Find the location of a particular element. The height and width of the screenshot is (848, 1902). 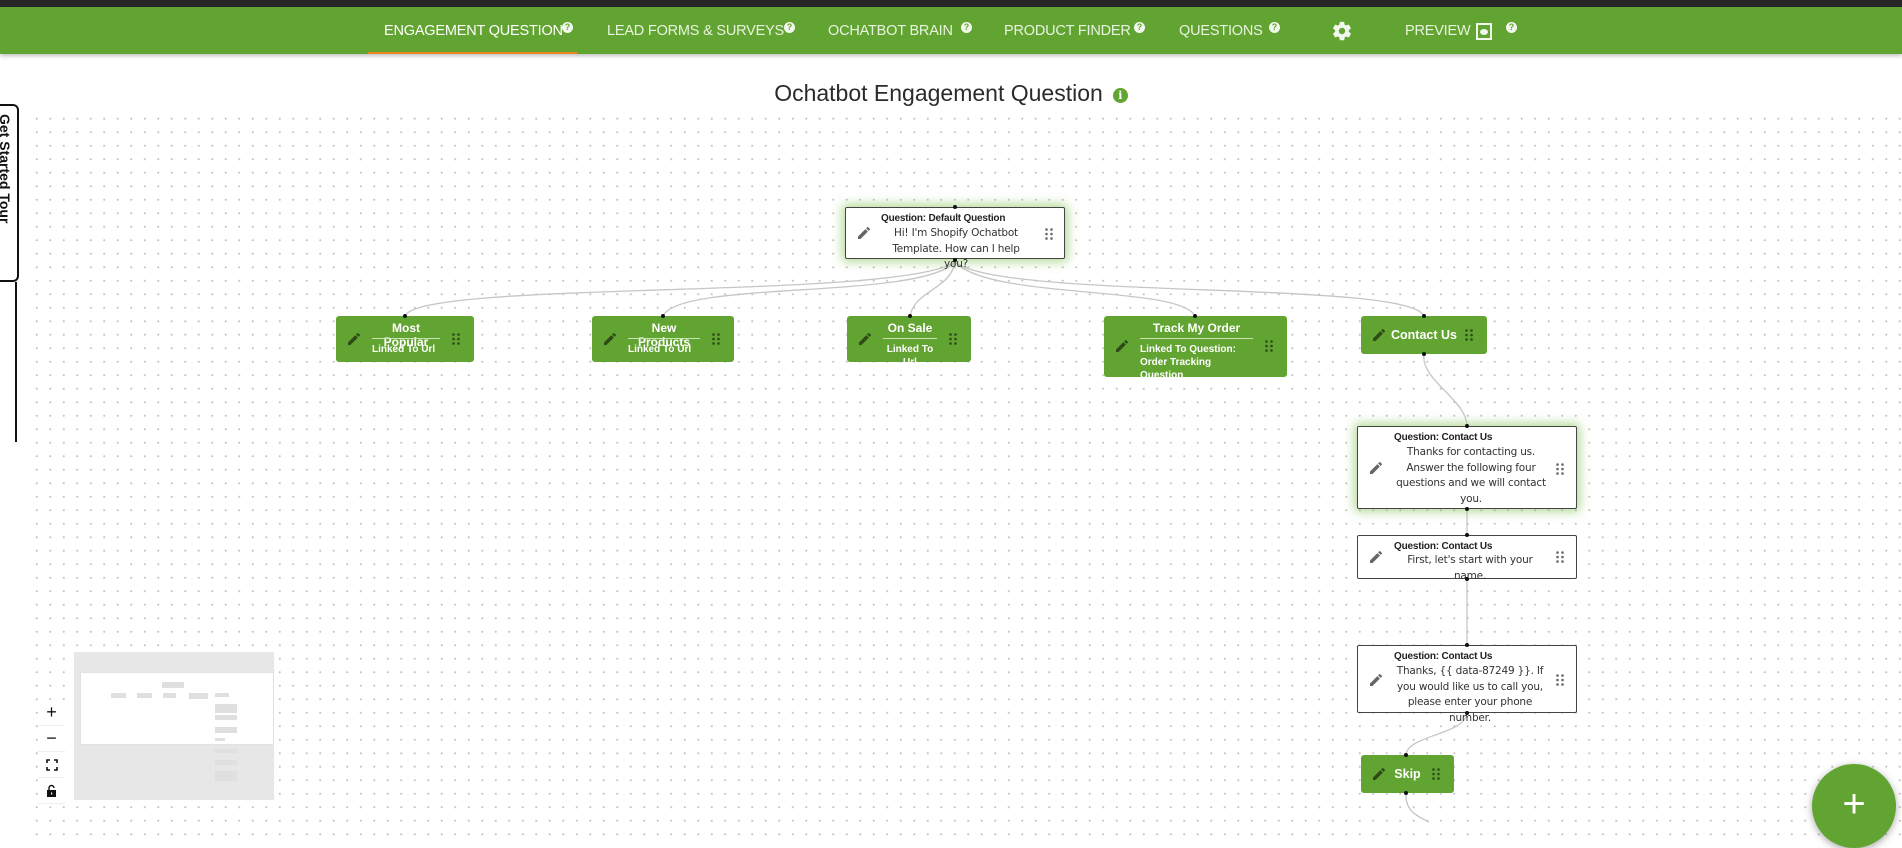

preview-button: PREVIEW is located at coordinates (1449, 30).